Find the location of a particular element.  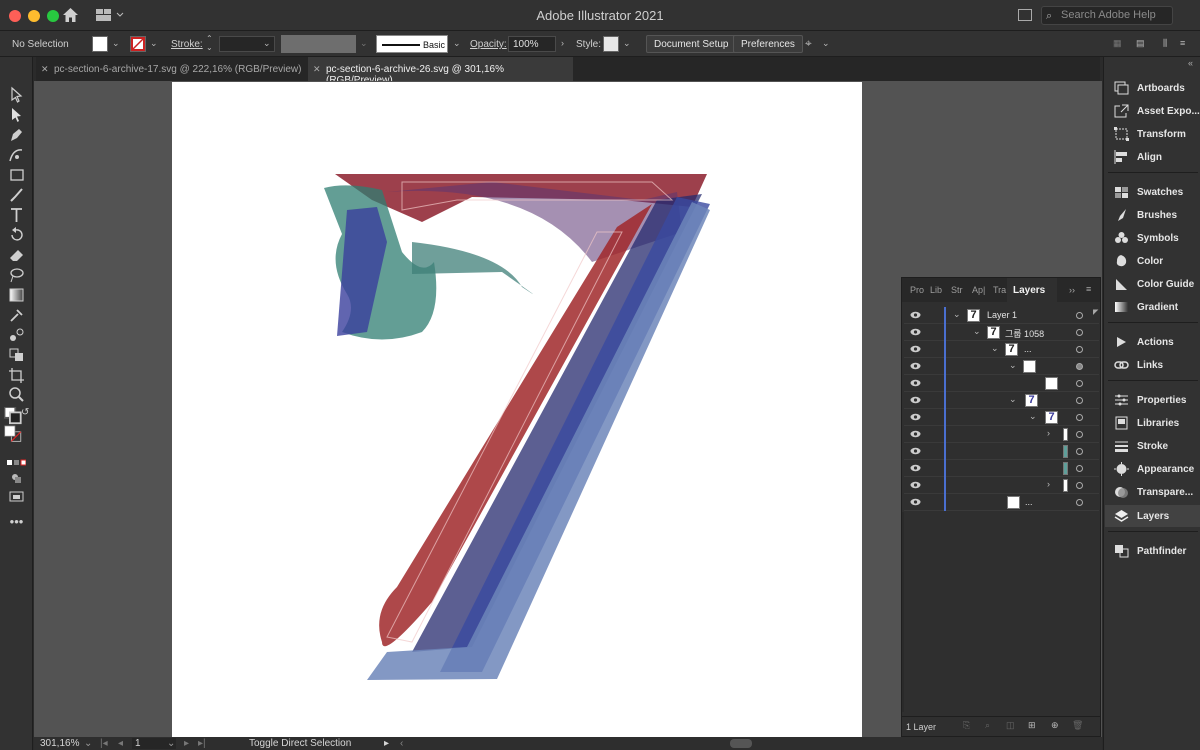

shape-builder-tool is located at coordinates (16, 355).